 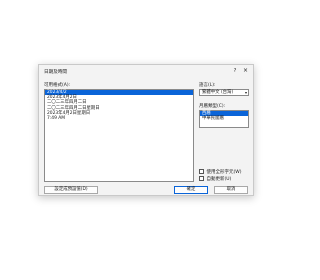 I want to click on calendar-type-listbox: 西曆 中華民國曆, so click(x=224, y=119).